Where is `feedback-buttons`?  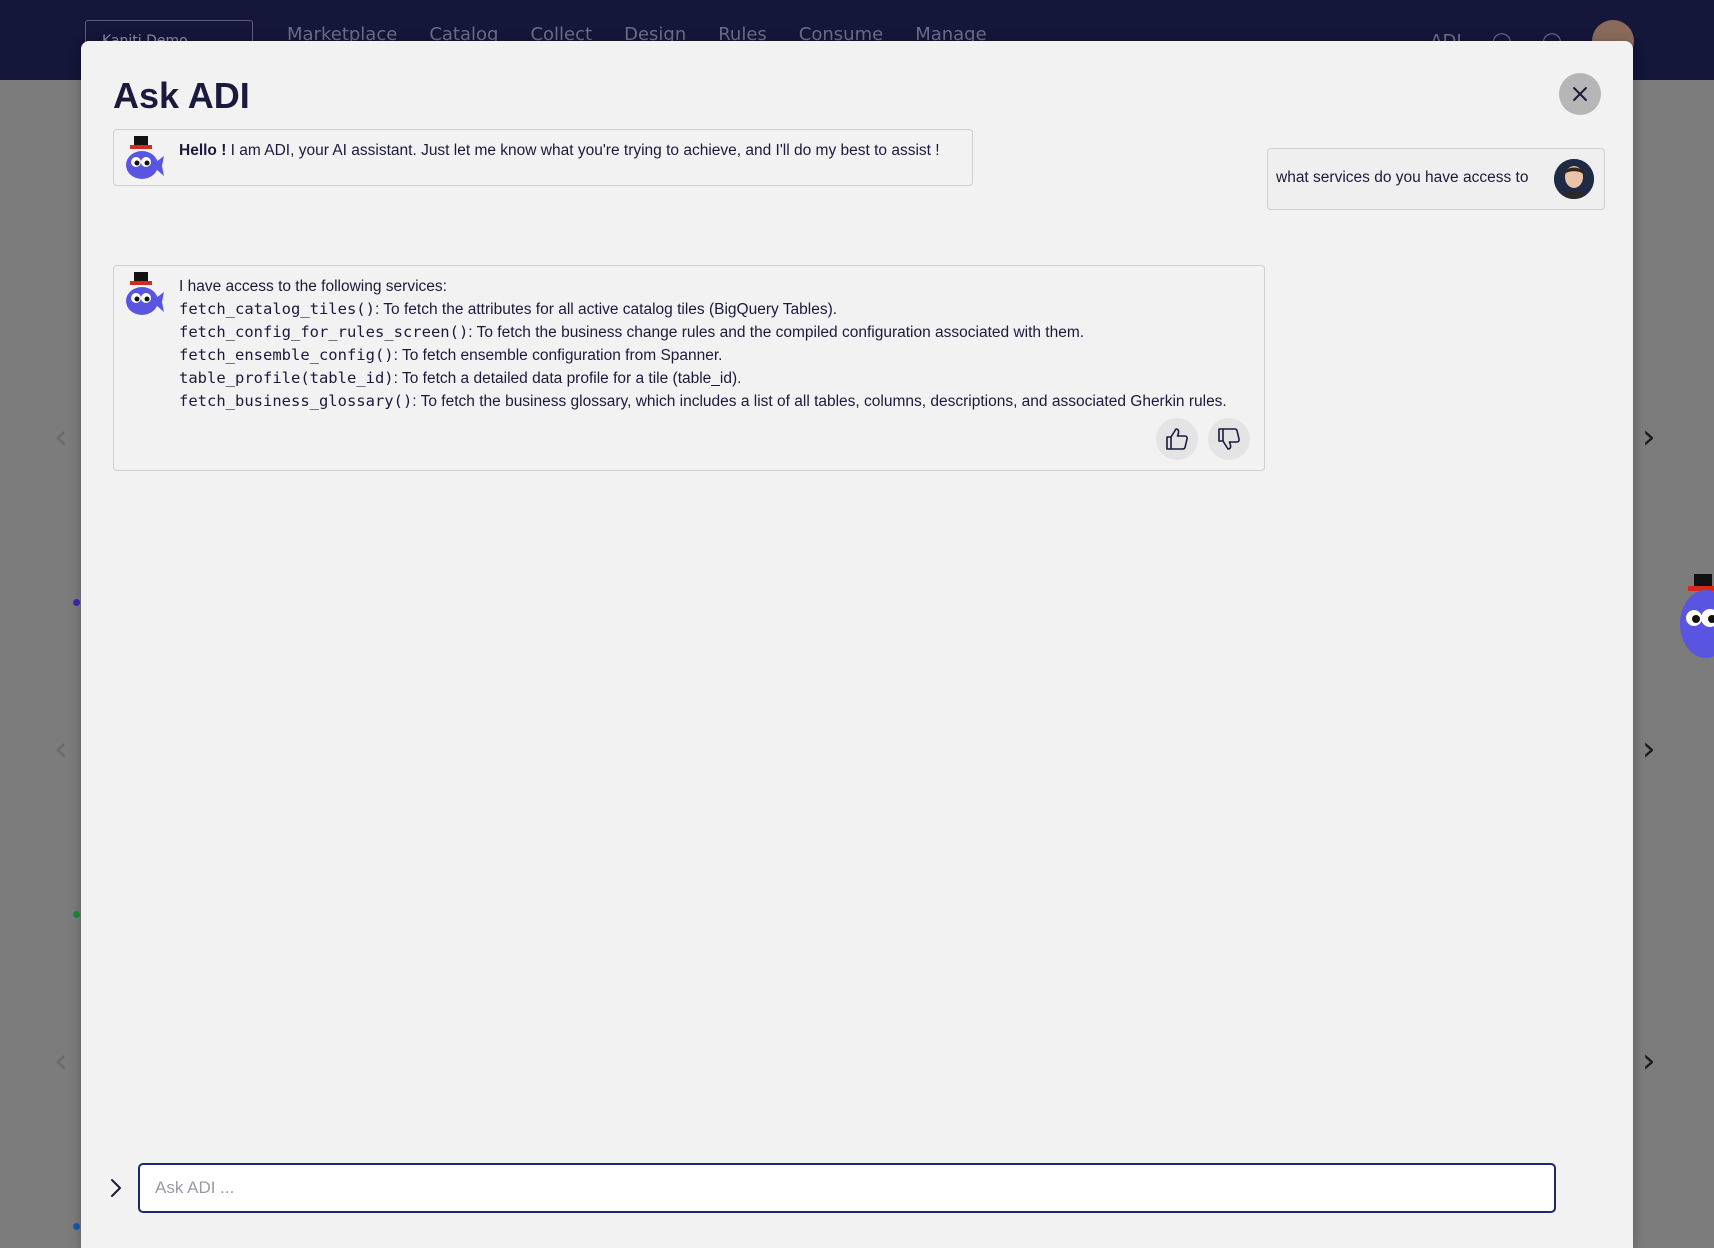
feedback-buttons is located at coordinates (1203, 439).